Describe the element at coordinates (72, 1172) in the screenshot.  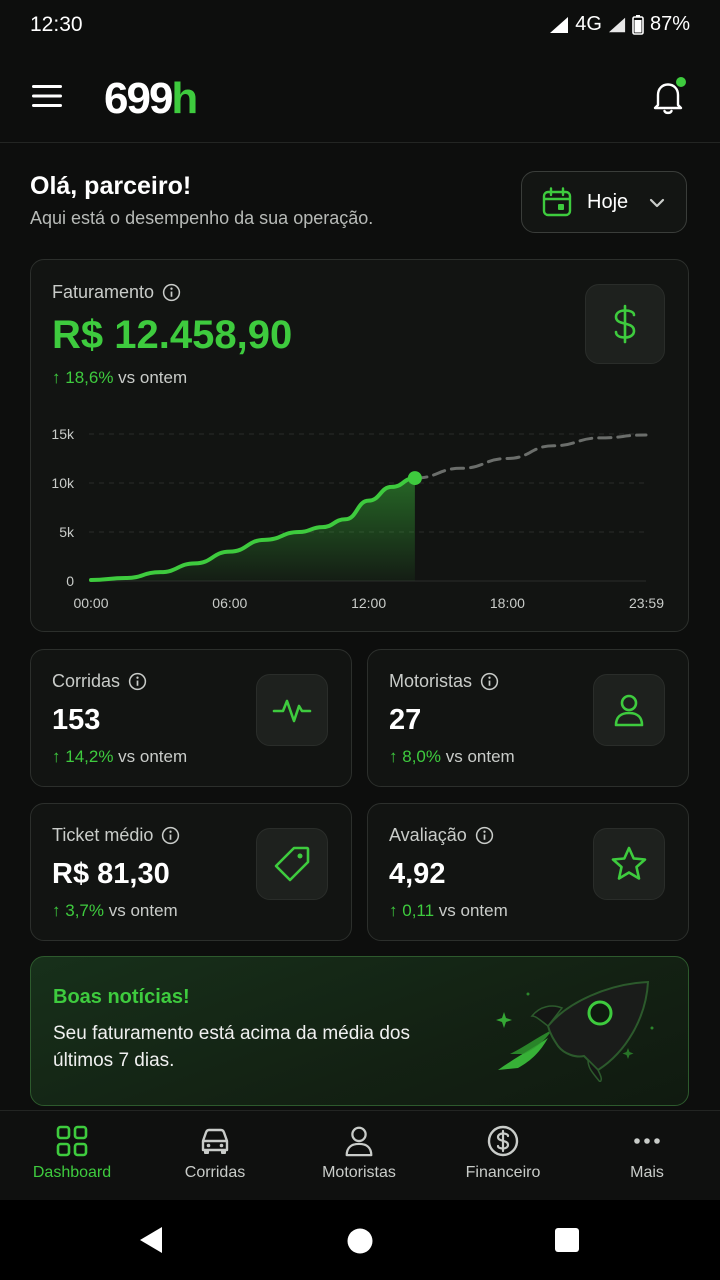
I see `nav-label: Dashboard` at that location.